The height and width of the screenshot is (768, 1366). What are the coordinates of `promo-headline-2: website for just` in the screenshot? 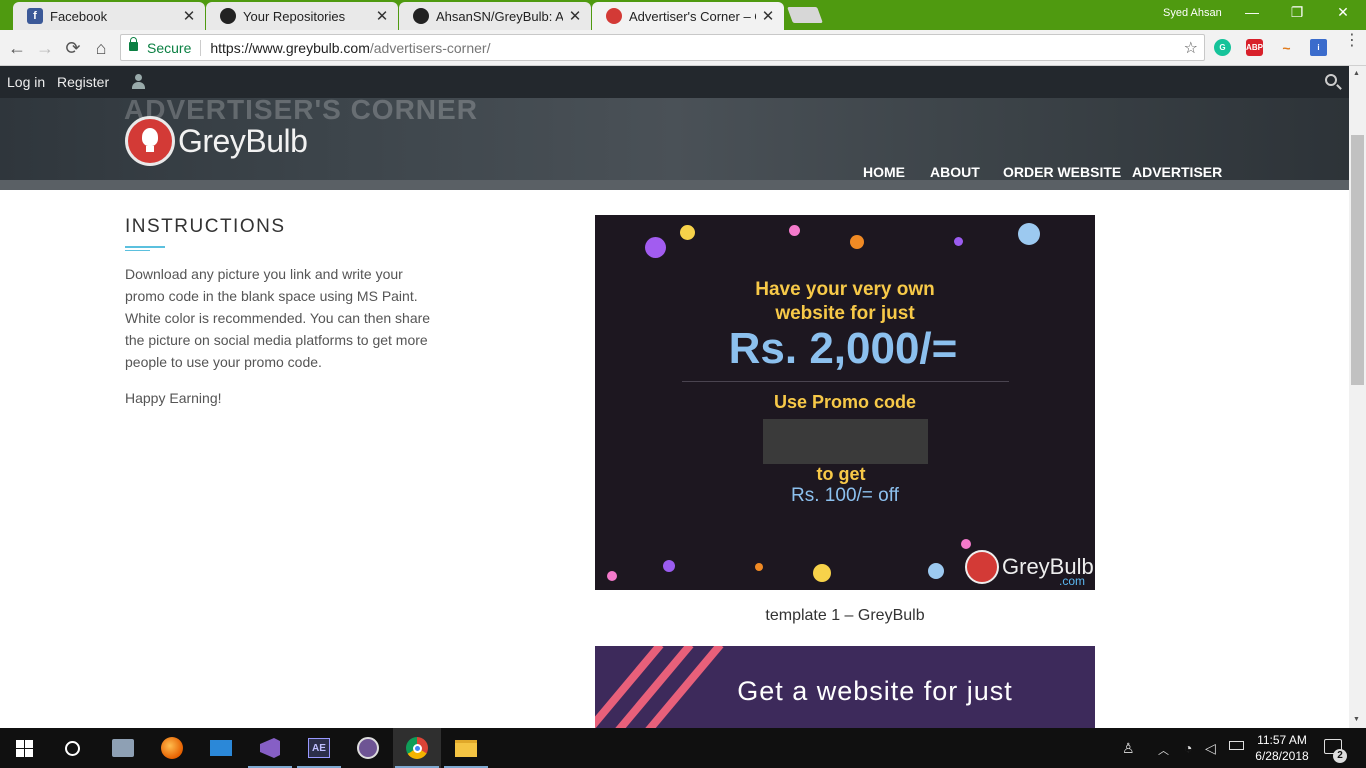 It's located at (845, 313).